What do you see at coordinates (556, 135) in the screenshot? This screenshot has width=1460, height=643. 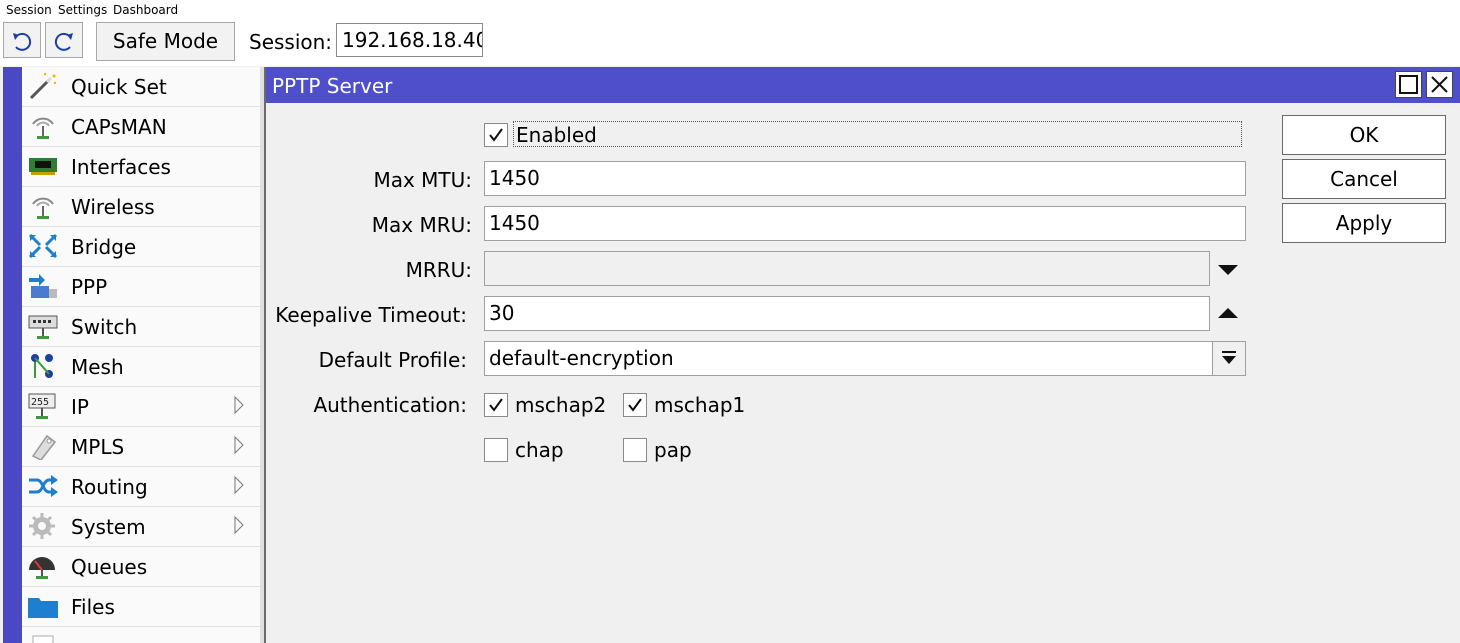 I see `enabled-label: Enabled` at bounding box center [556, 135].